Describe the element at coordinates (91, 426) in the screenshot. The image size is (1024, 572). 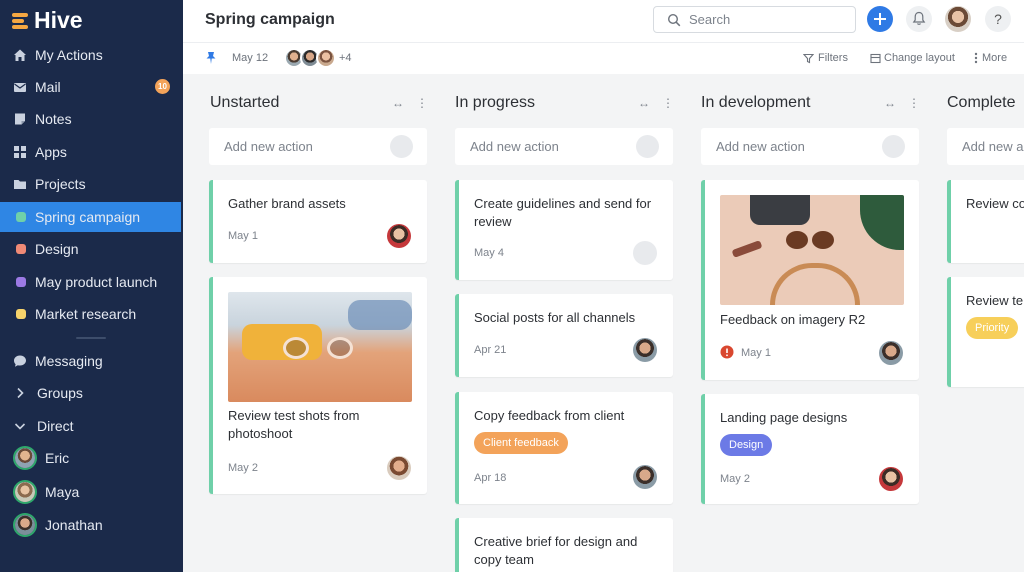
I see `sidebar-item-direct: Direct` at that location.